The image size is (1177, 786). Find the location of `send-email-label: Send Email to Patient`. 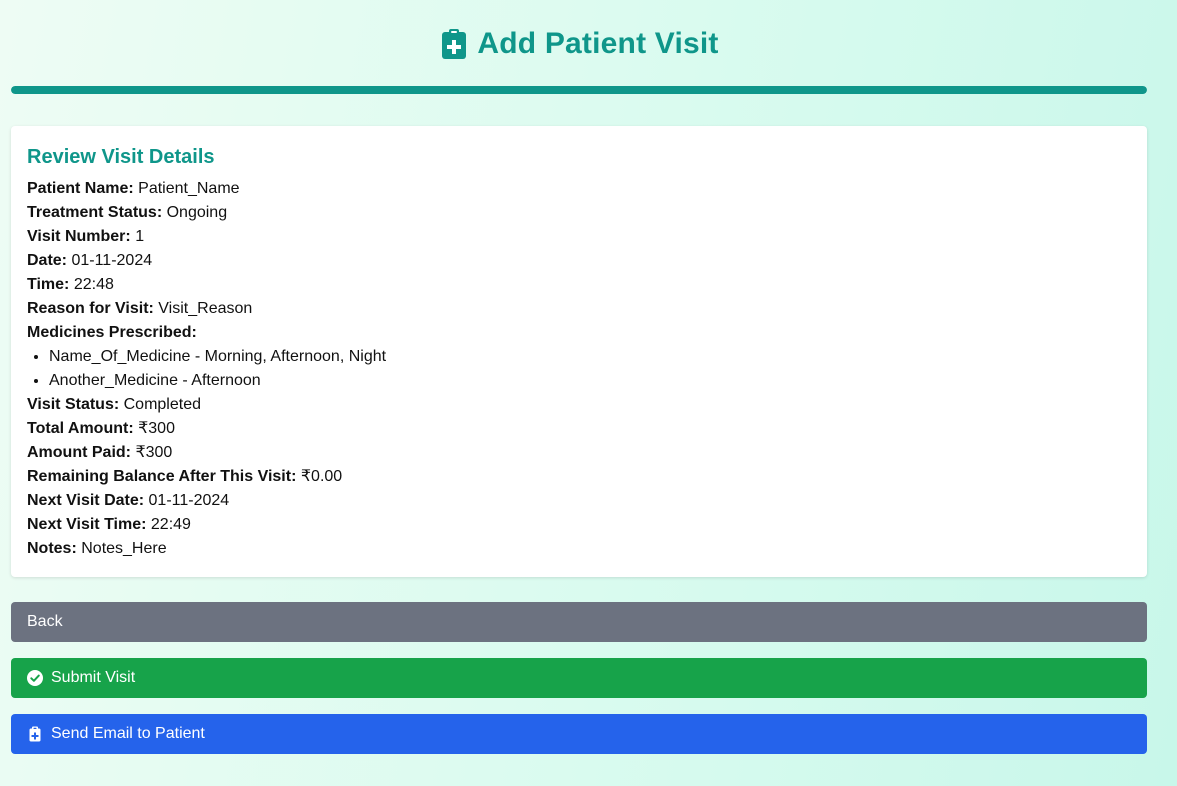

send-email-label: Send Email to Patient is located at coordinates (128, 733).